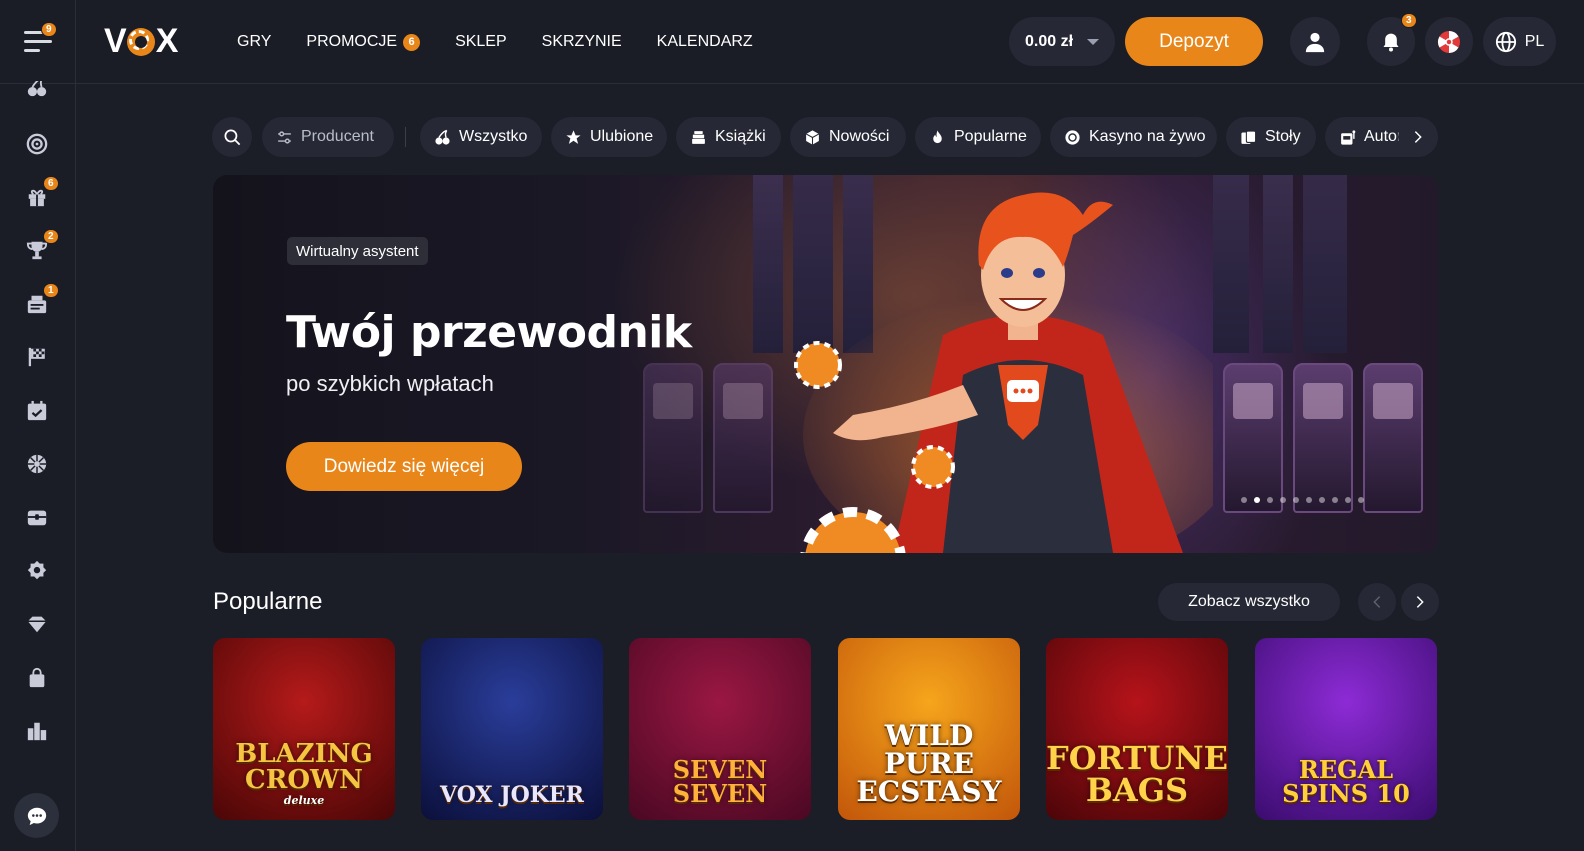  I want to click on superhero-mascot, so click(1003, 372).